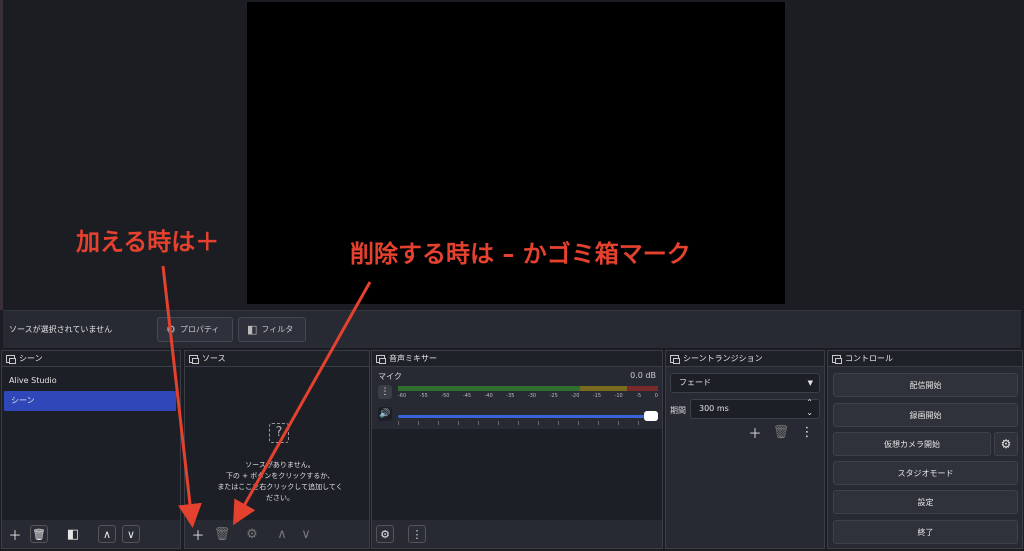 The image size is (1024, 551). I want to click on arrow-to-delete-button, so click(302, 403).